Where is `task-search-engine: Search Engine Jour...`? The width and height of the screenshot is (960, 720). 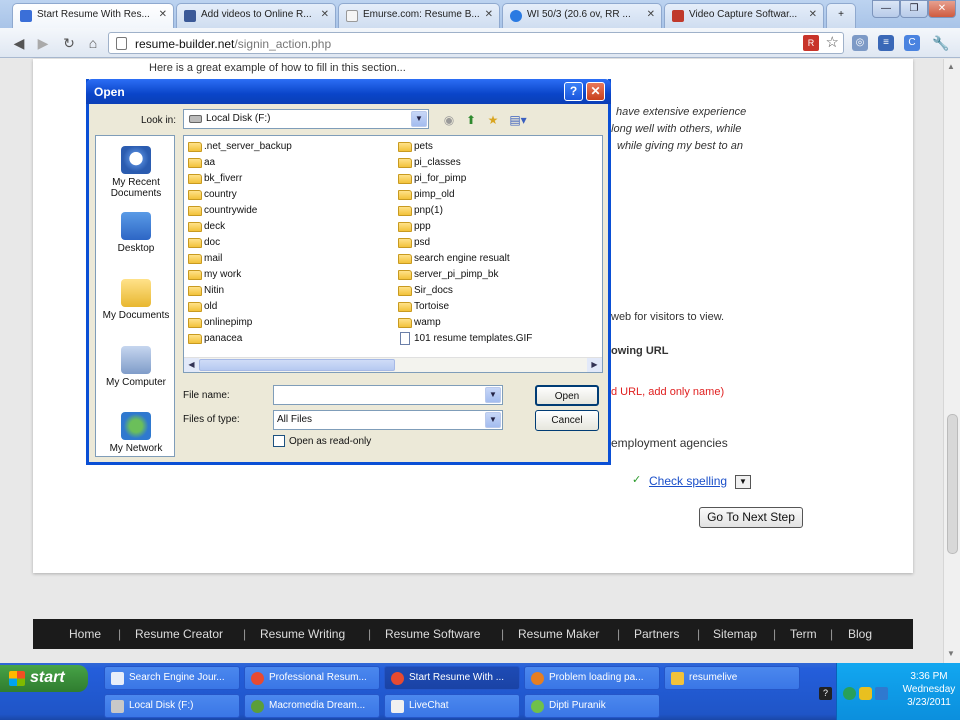
task-search-engine: Search Engine Jour... is located at coordinates (172, 678).